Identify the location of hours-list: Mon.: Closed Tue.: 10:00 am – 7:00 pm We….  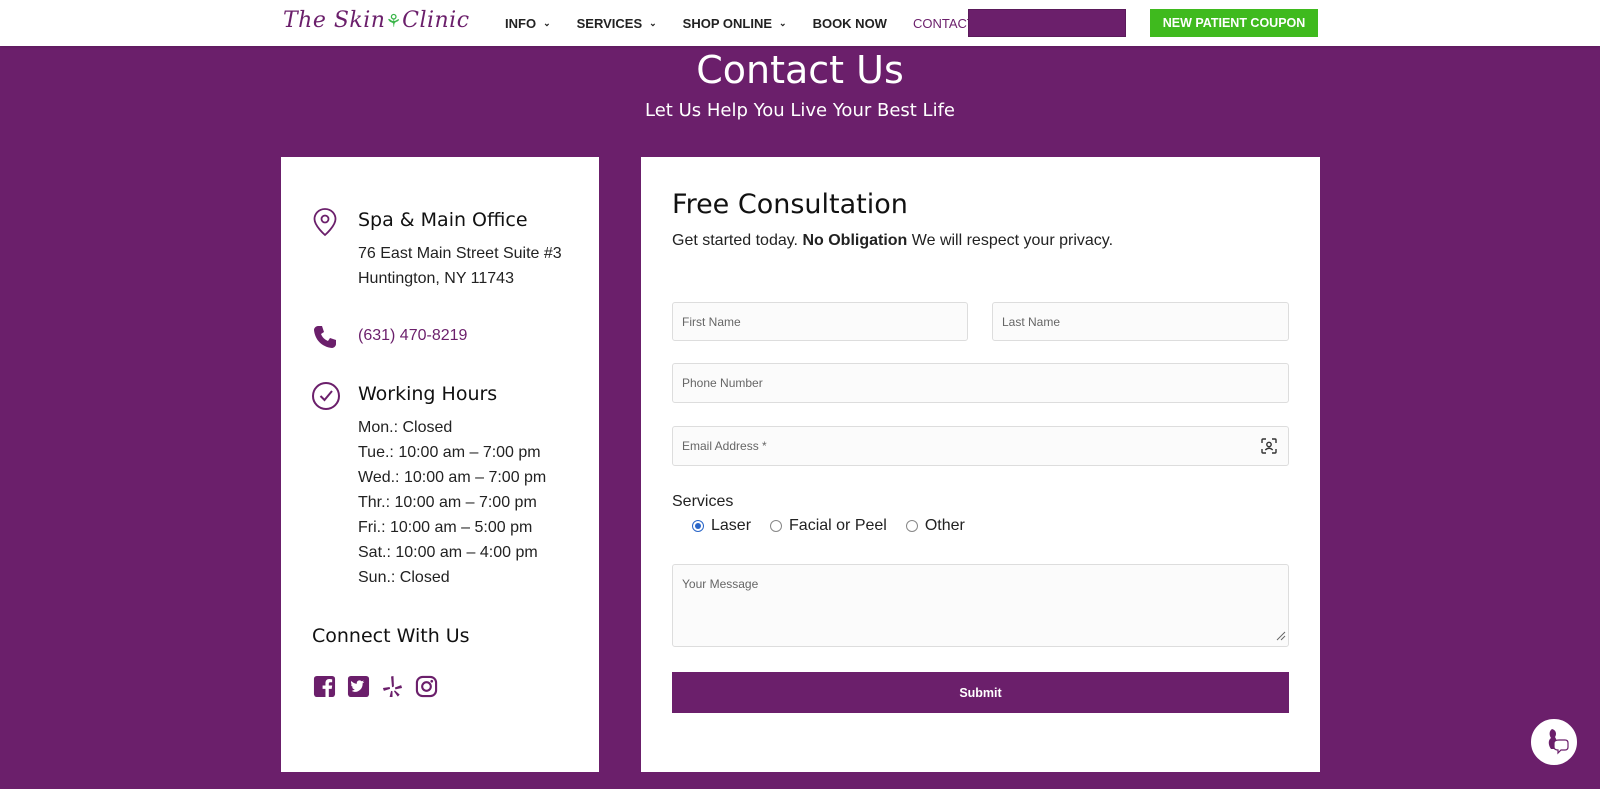
(452, 506).